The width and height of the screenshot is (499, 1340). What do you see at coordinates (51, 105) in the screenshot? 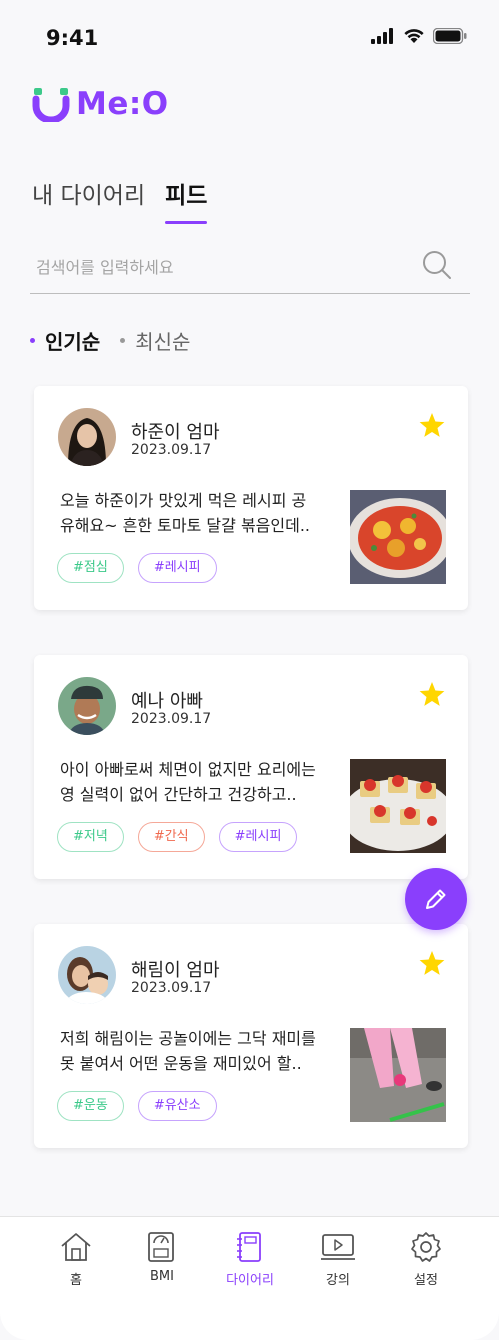
I see `logo-mark-icon` at bounding box center [51, 105].